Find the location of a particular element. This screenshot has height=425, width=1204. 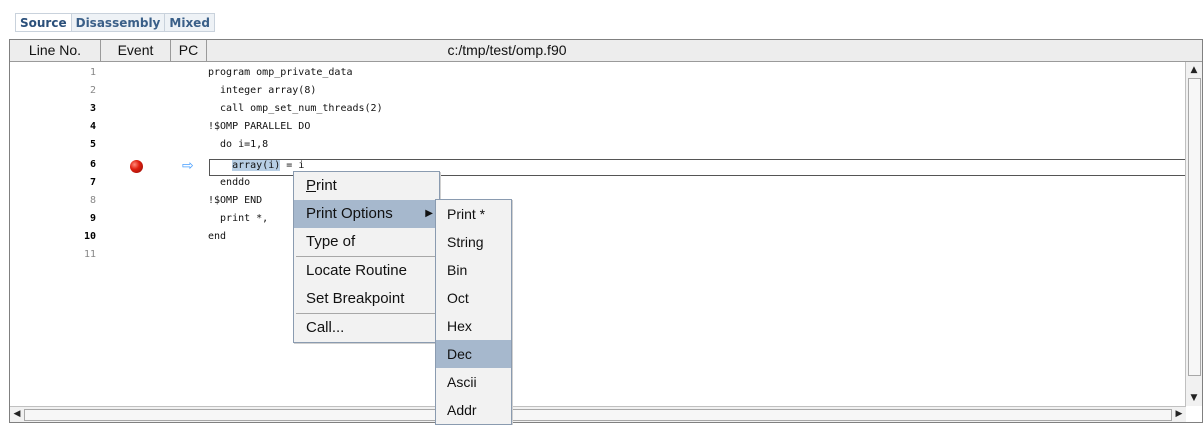

vertical-scrollbar: ▲ ▼ is located at coordinates (1193, 234).